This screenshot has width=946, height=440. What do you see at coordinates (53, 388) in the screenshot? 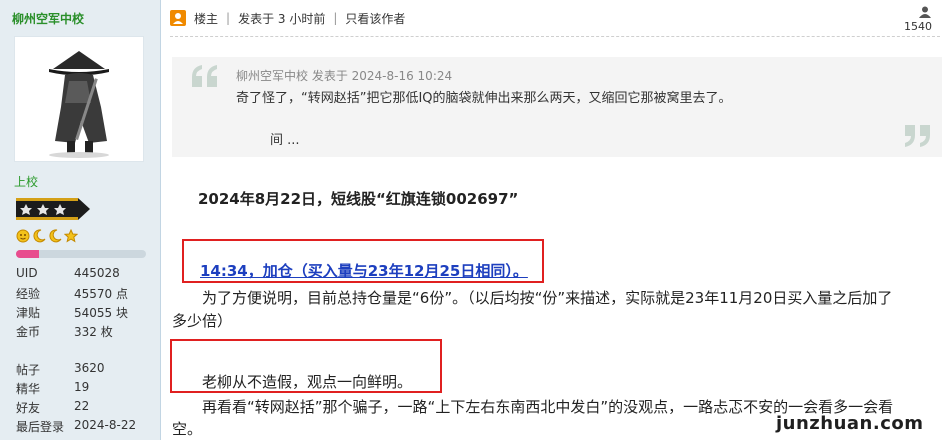
I see `stat-digest: 精华 19` at bounding box center [53, 388].